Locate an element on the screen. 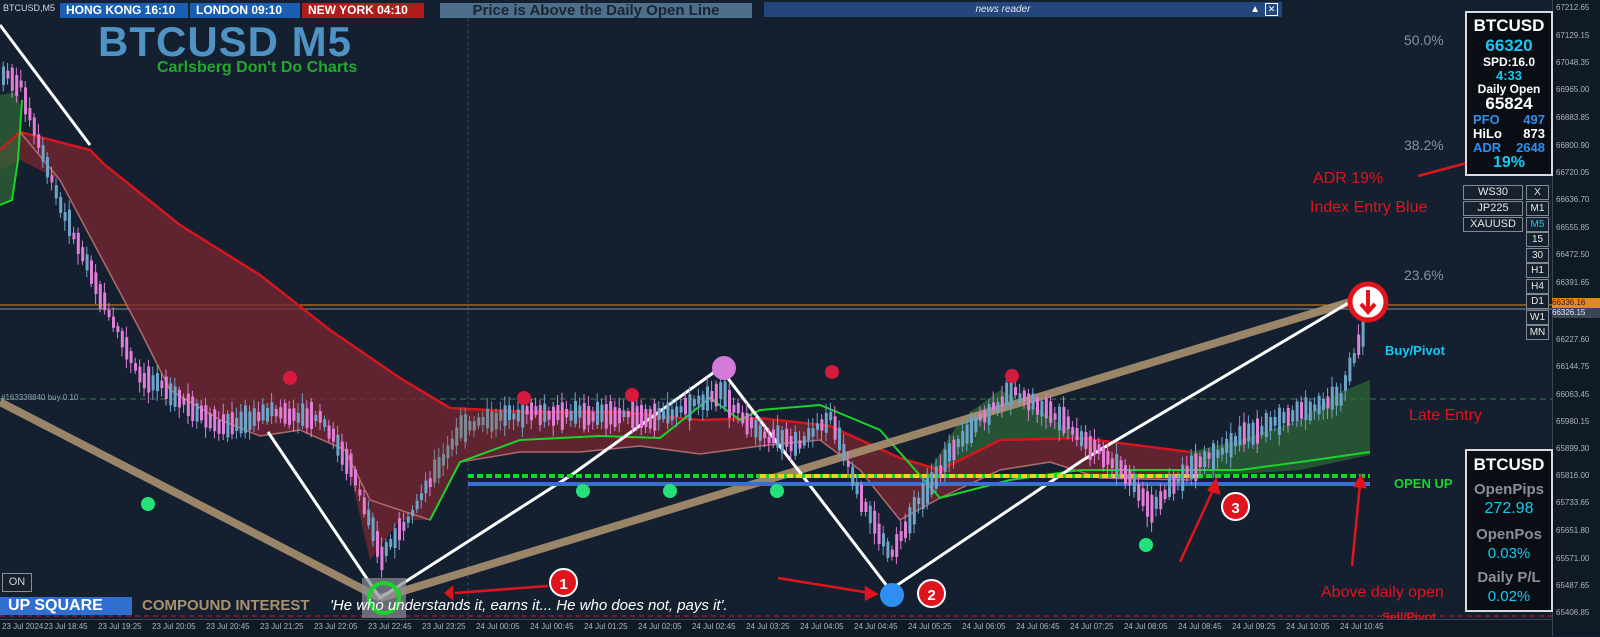  order-label: #163338840 buy 0.10 is located at coordinates (40, 397).